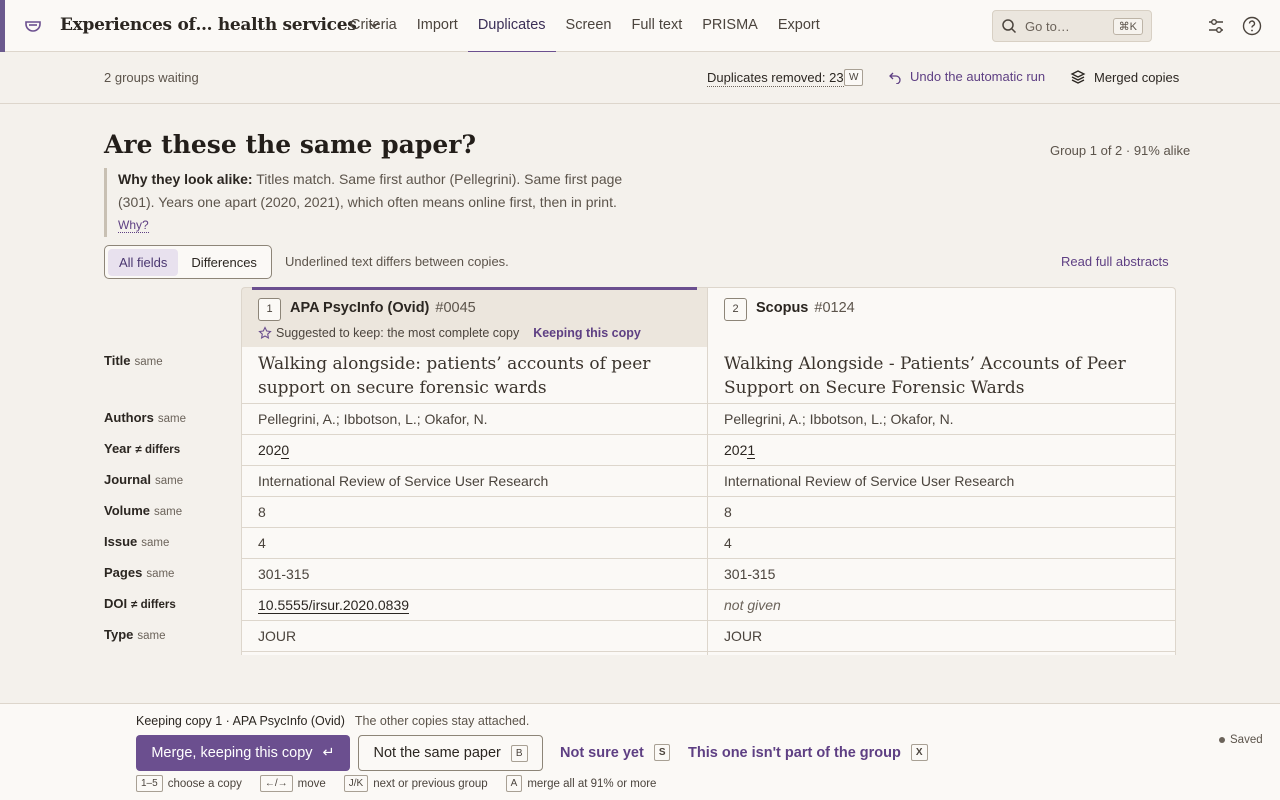 The height and width of the screenshot is (800, 1280). I want to click on merged-copies-button: Merged copies, so click(1124, 77).